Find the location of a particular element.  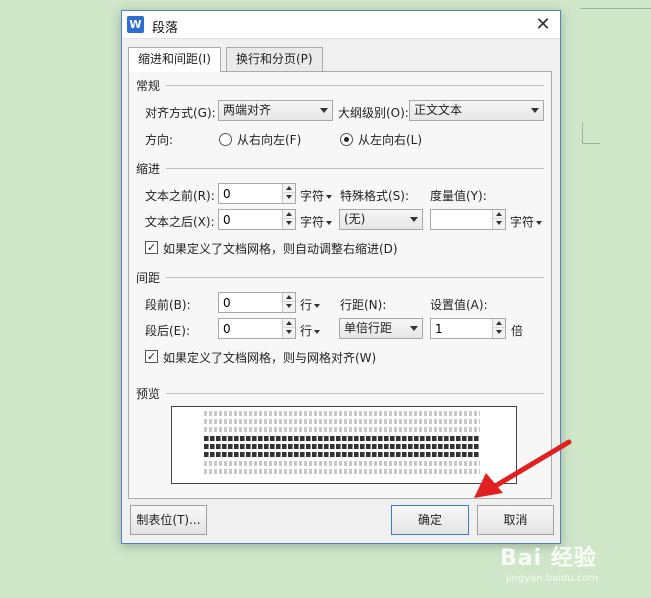

dialog-title: 段落 is located at coordinates (165, 28).